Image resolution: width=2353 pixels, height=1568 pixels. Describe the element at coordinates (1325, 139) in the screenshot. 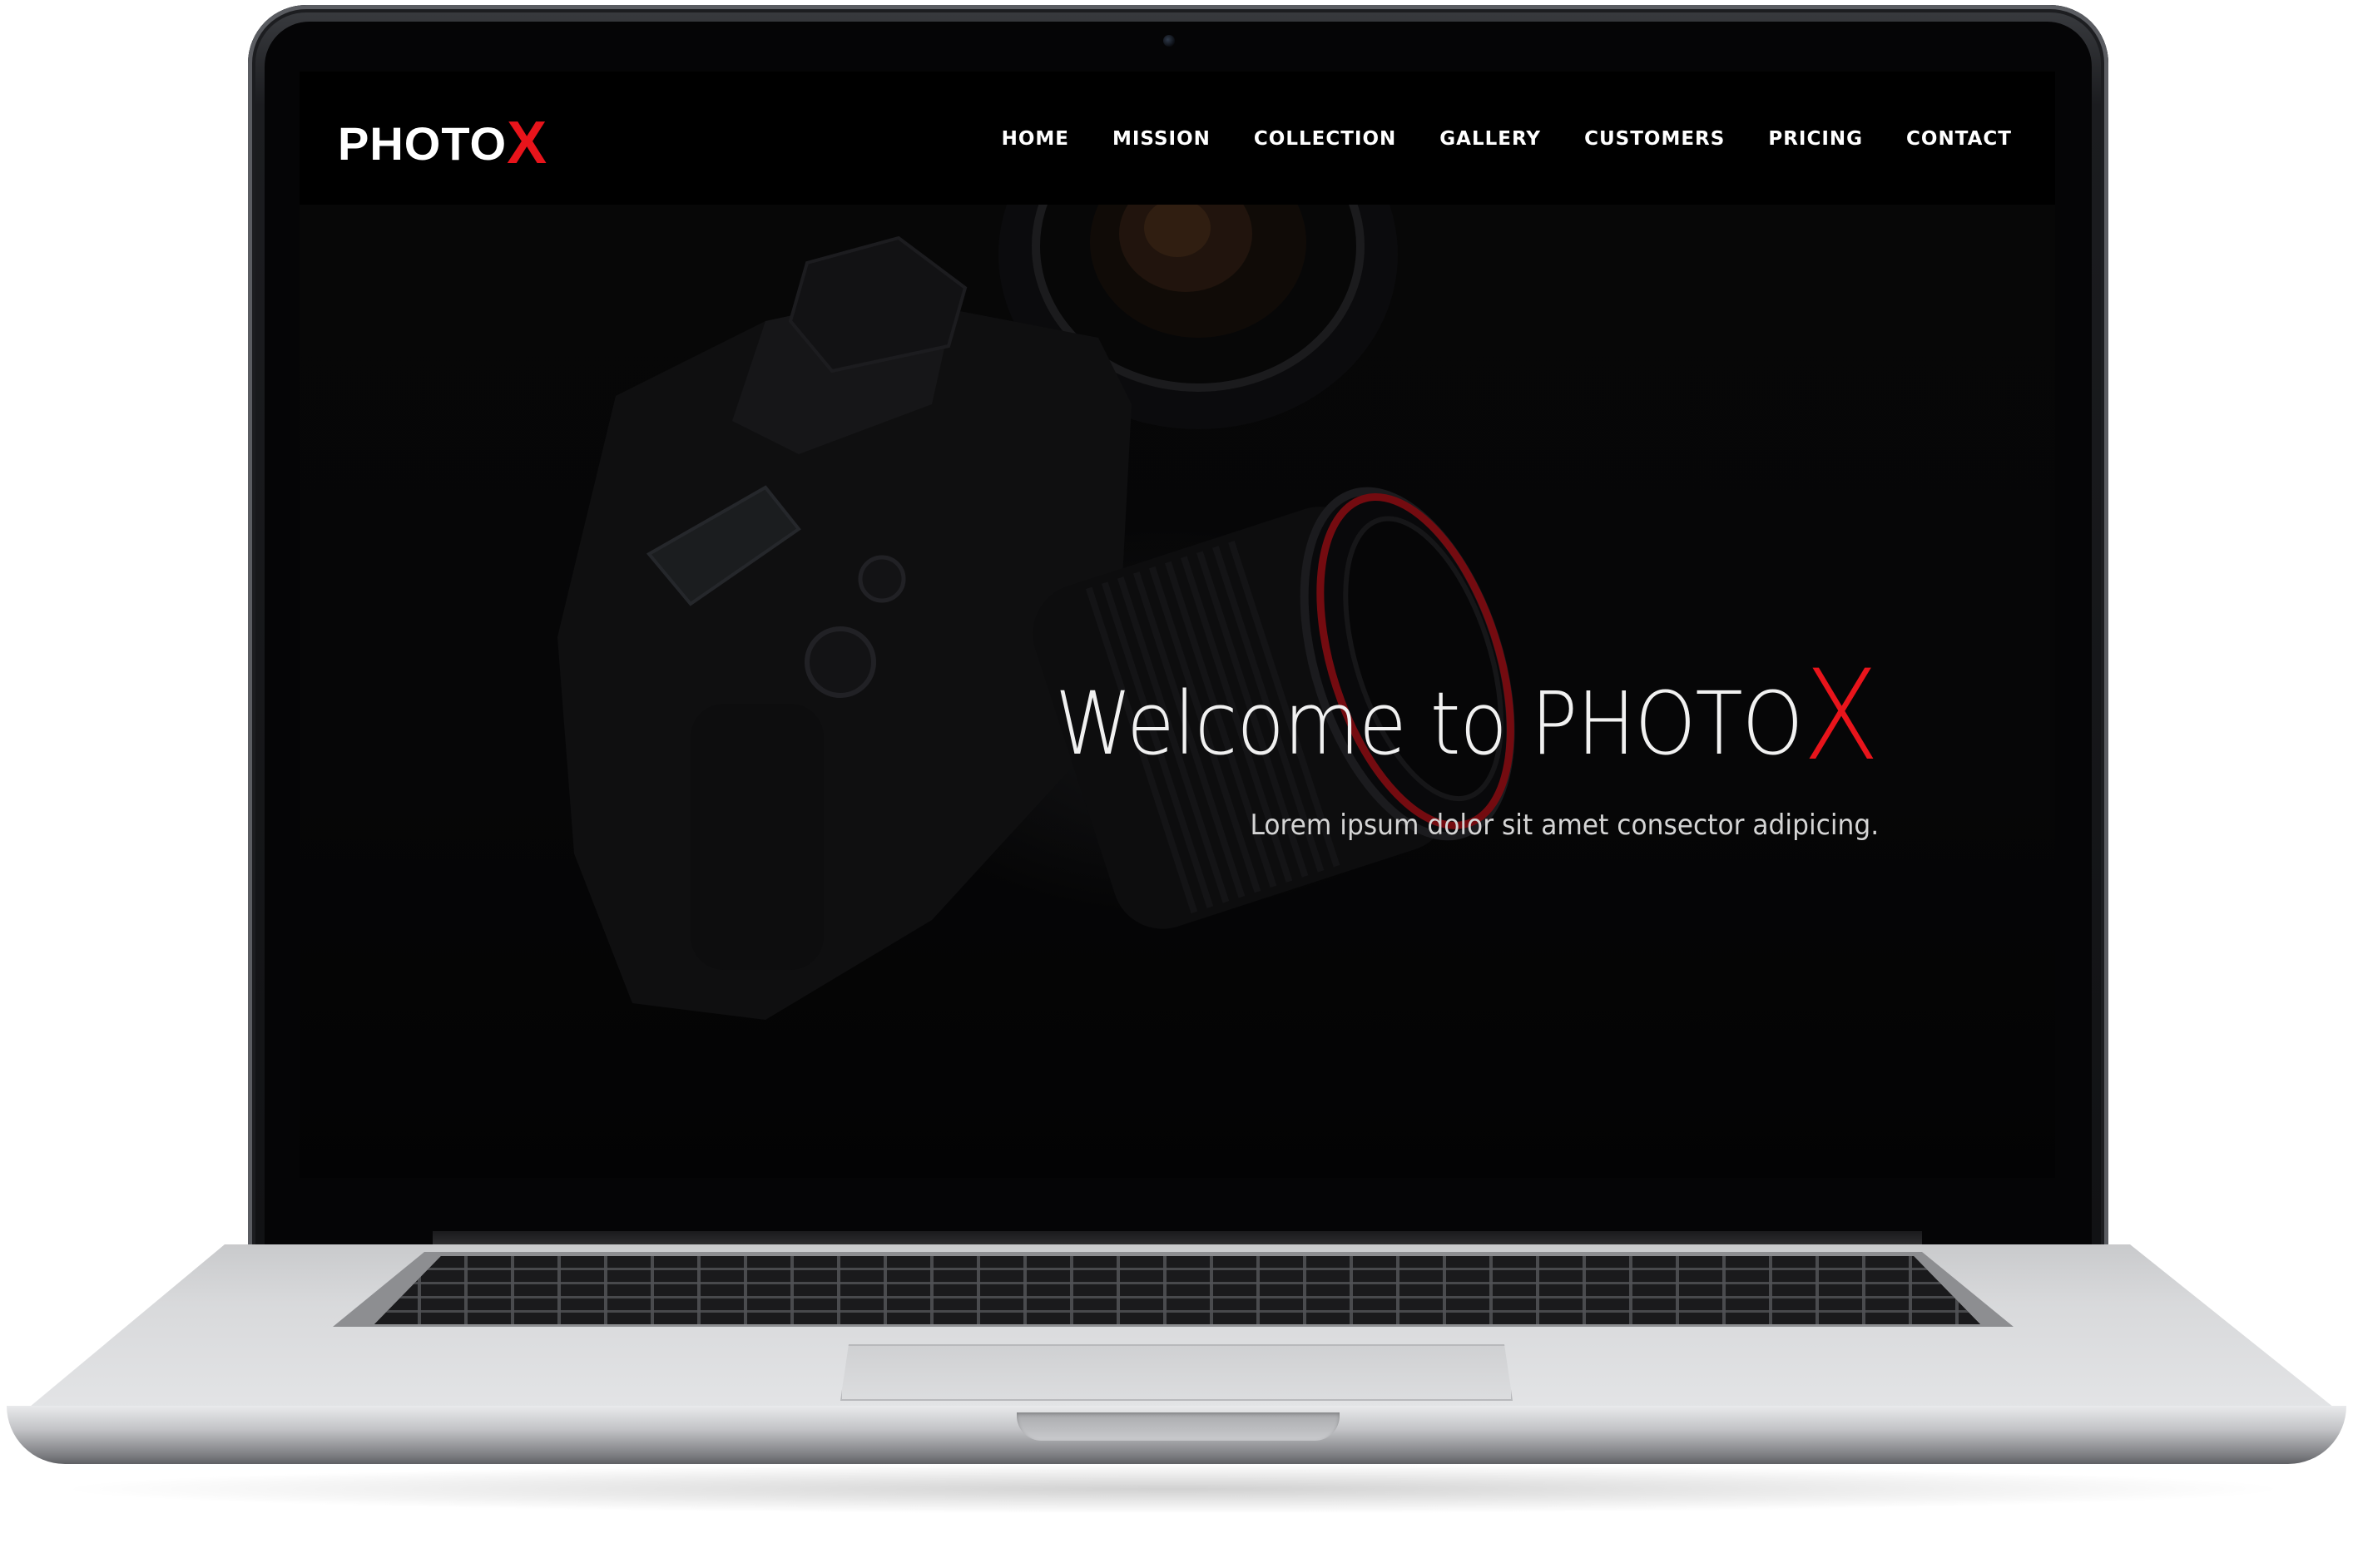

I see `nav-collection: COLLECTION` at that location.